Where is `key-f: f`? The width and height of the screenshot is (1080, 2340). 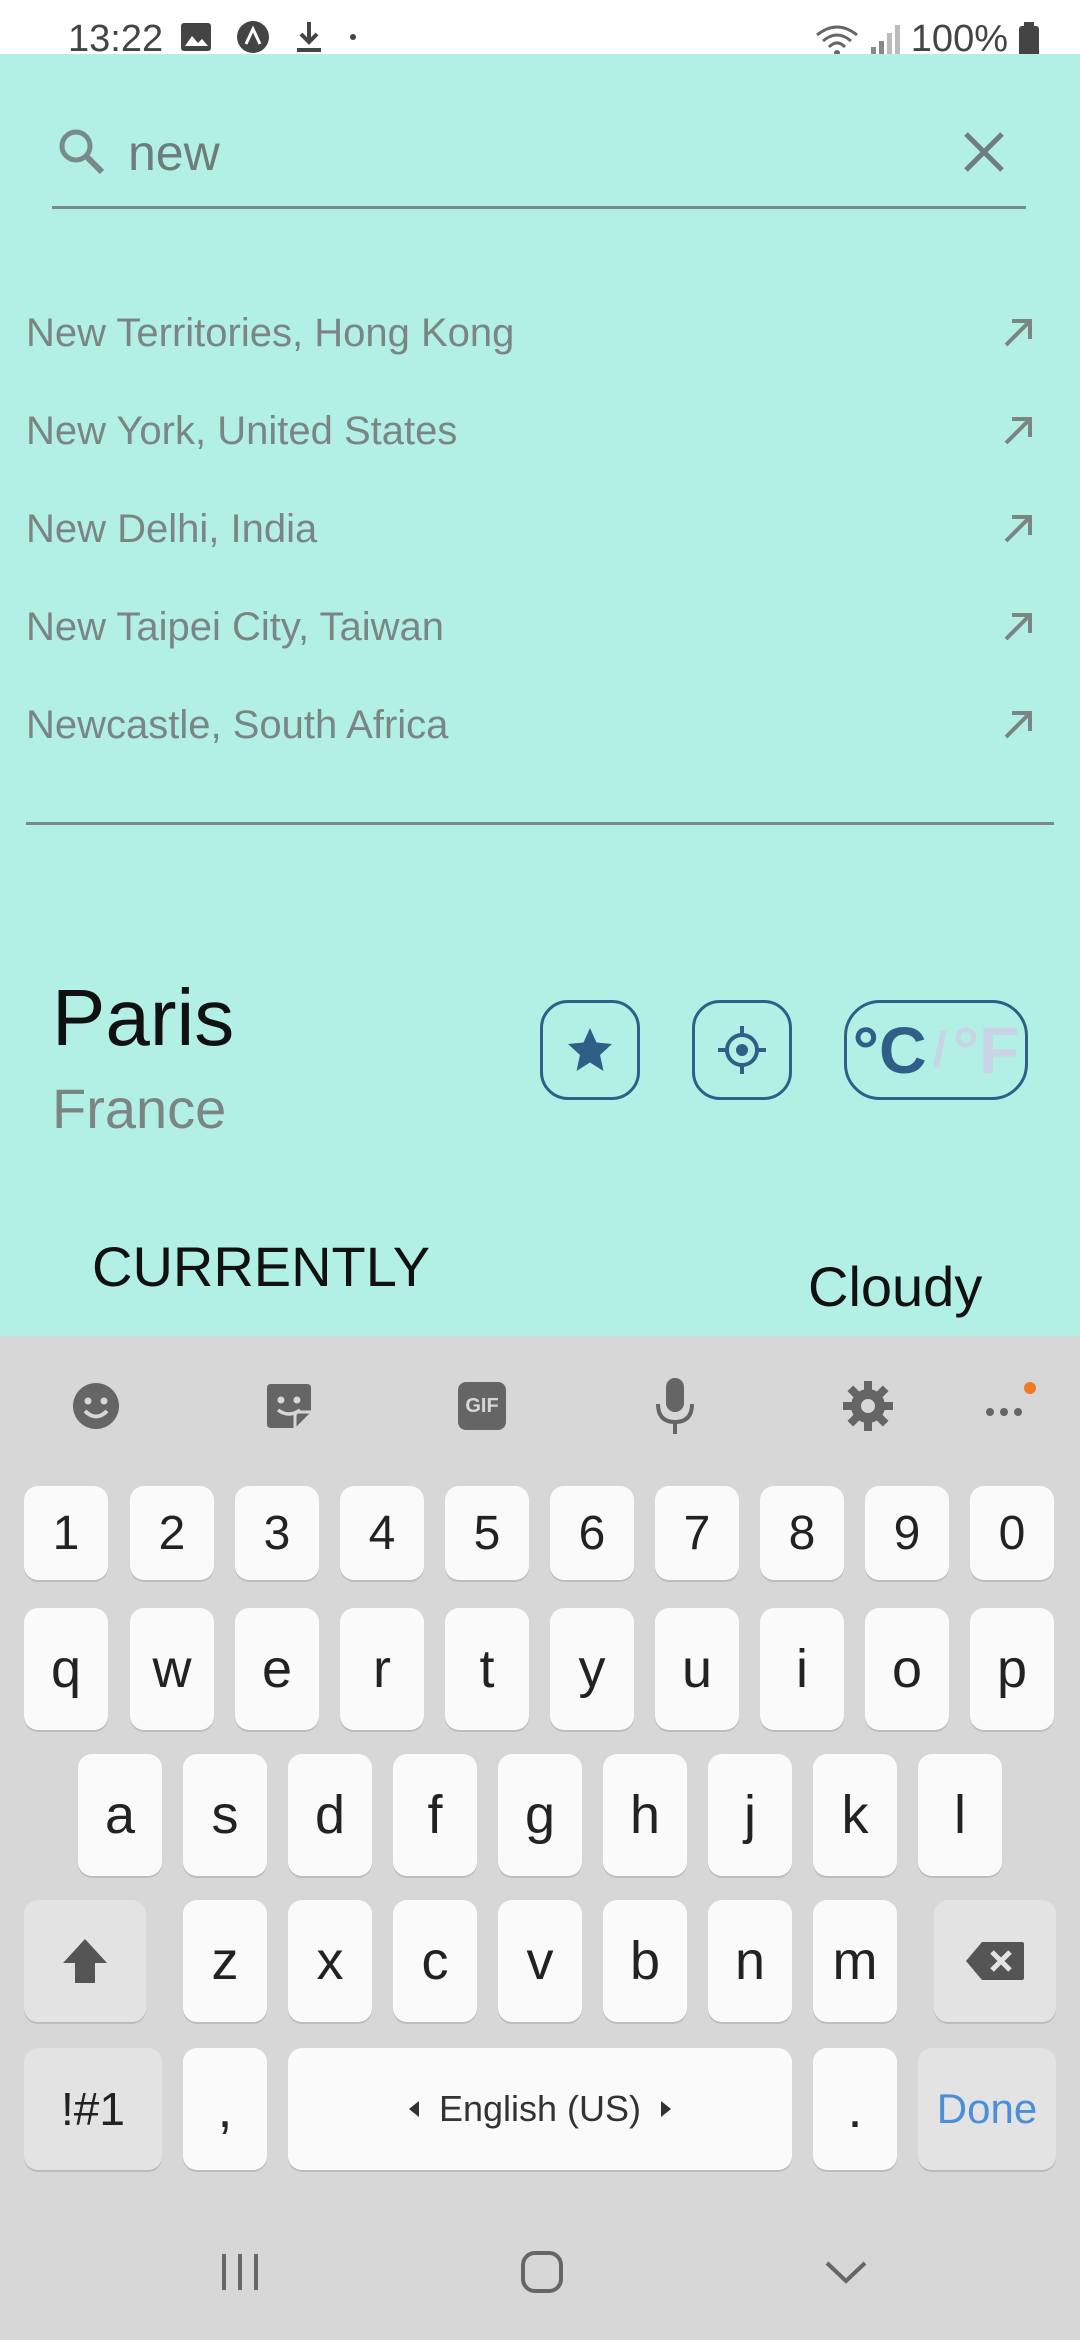
key-f: f is located at coordinates (435, 1815).